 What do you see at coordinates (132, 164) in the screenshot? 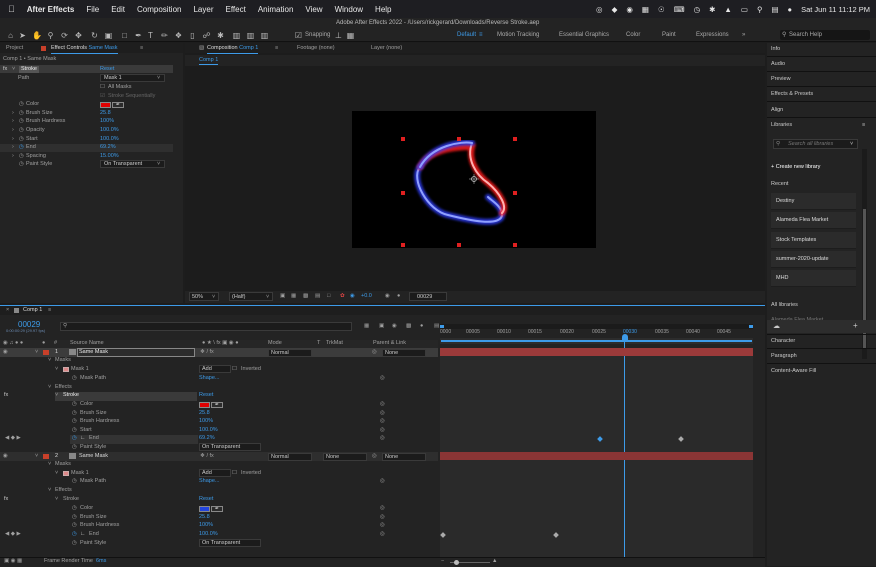
I see `paint-style-dropdown: On Transparent ˅` at bounding box center [132, 164].